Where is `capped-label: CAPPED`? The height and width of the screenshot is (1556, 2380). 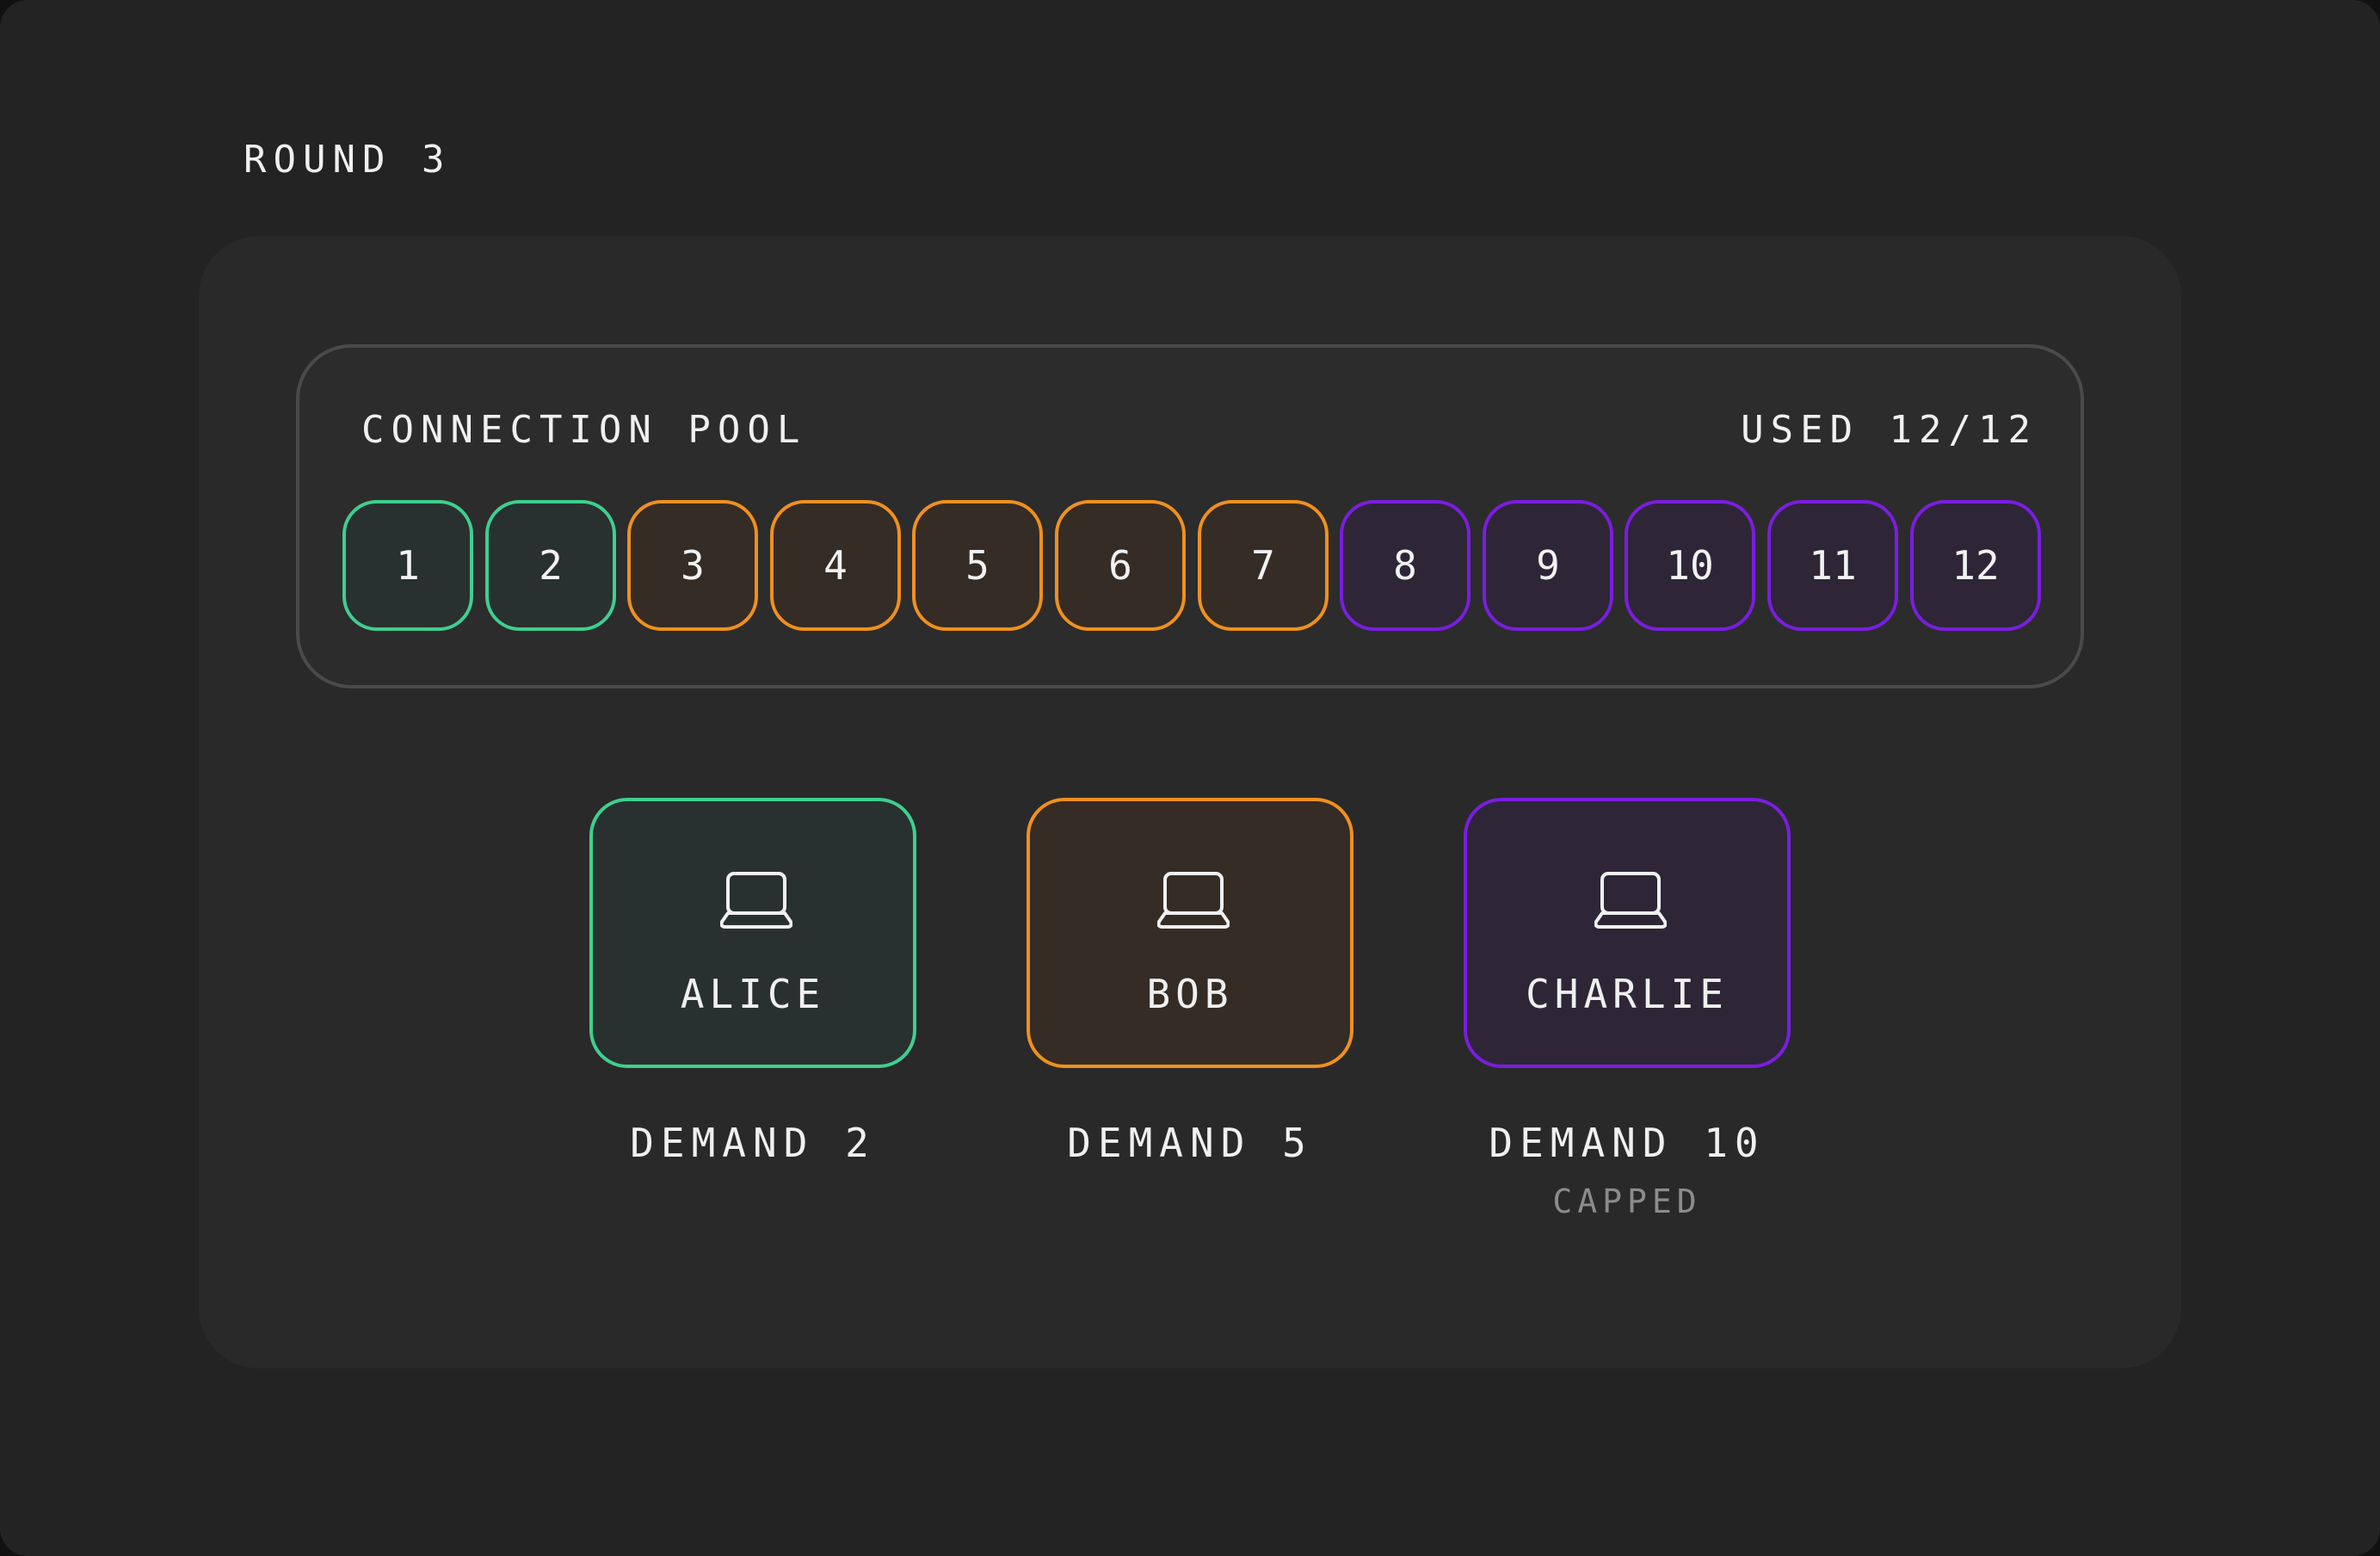
capped-label: CAPPED is located at coordinates (1627, 1201).